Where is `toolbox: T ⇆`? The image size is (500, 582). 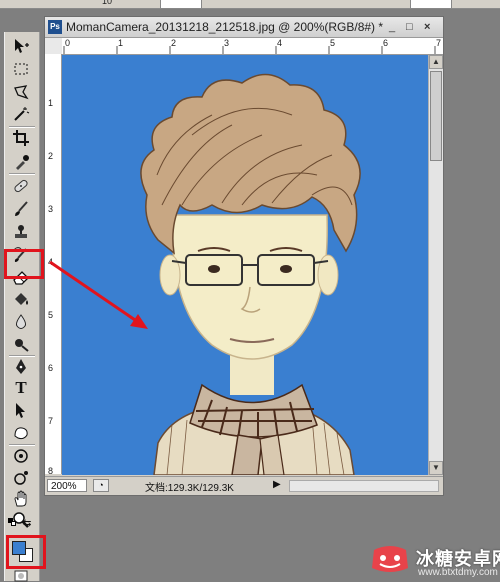
toolbox: T ⇆ is located at coordinates (22, 307).